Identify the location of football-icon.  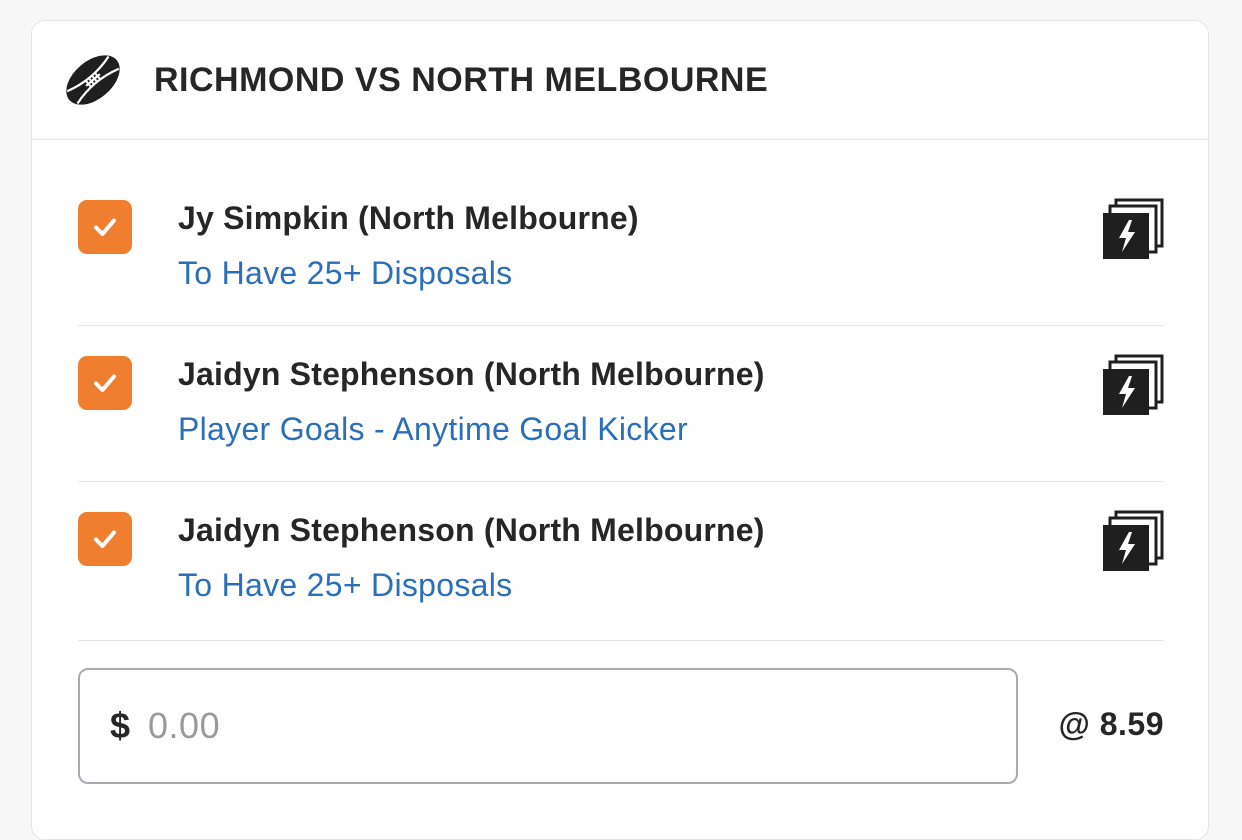
(93, 80).